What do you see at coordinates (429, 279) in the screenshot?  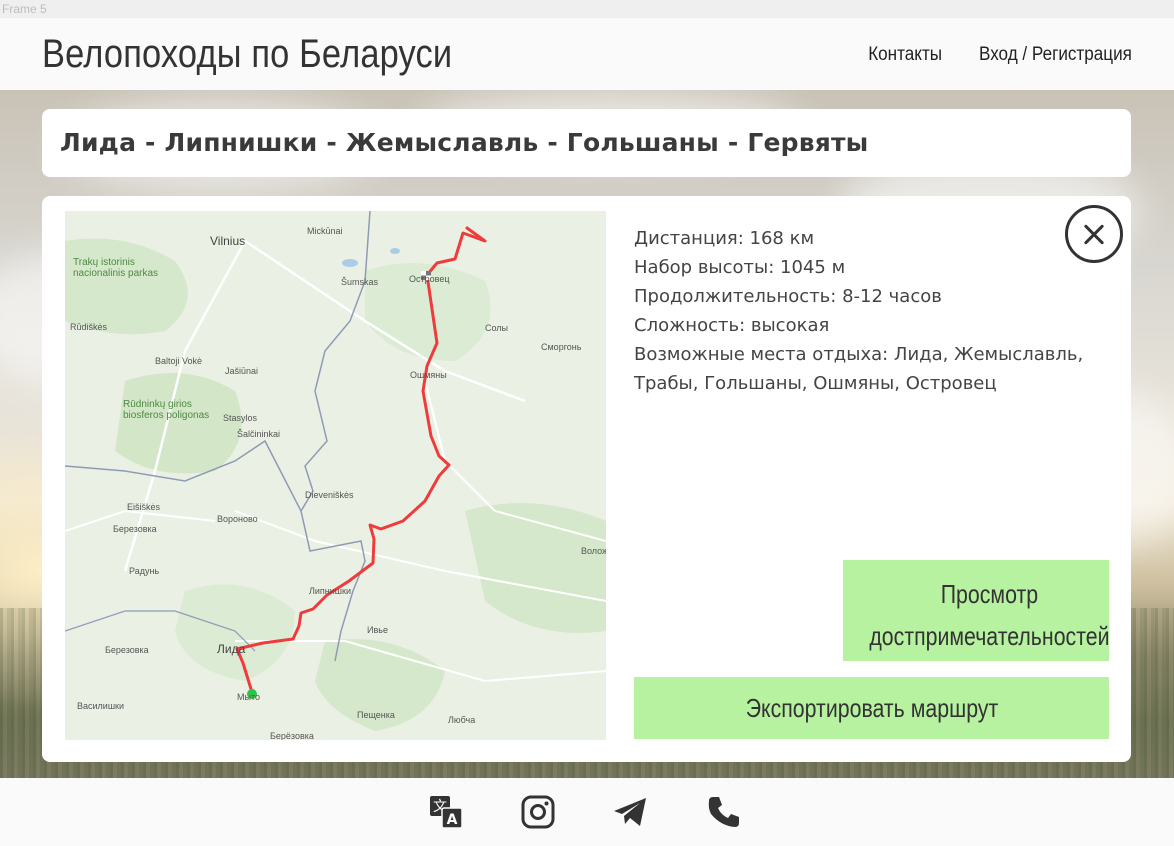 I see `map-label: Островец` at bounding box center [429, 279].